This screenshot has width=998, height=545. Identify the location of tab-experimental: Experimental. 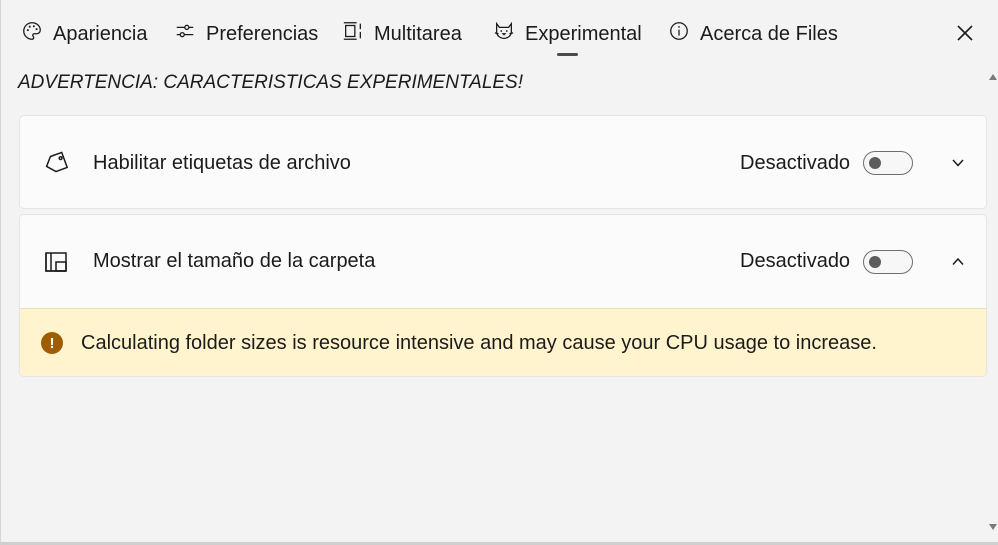
(567, 34).